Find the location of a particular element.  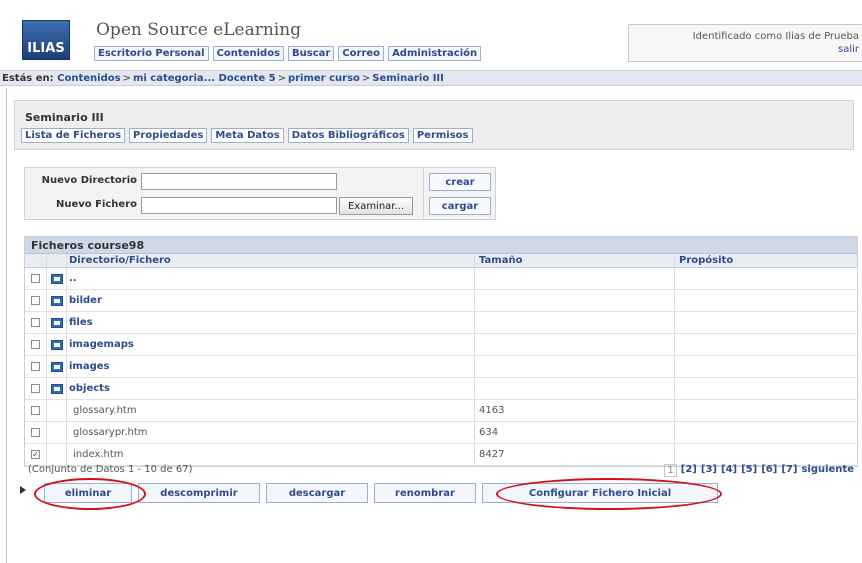

tab-datos-bibliograficos: Datos Bibliográficos is located at coordinates (348, 135).